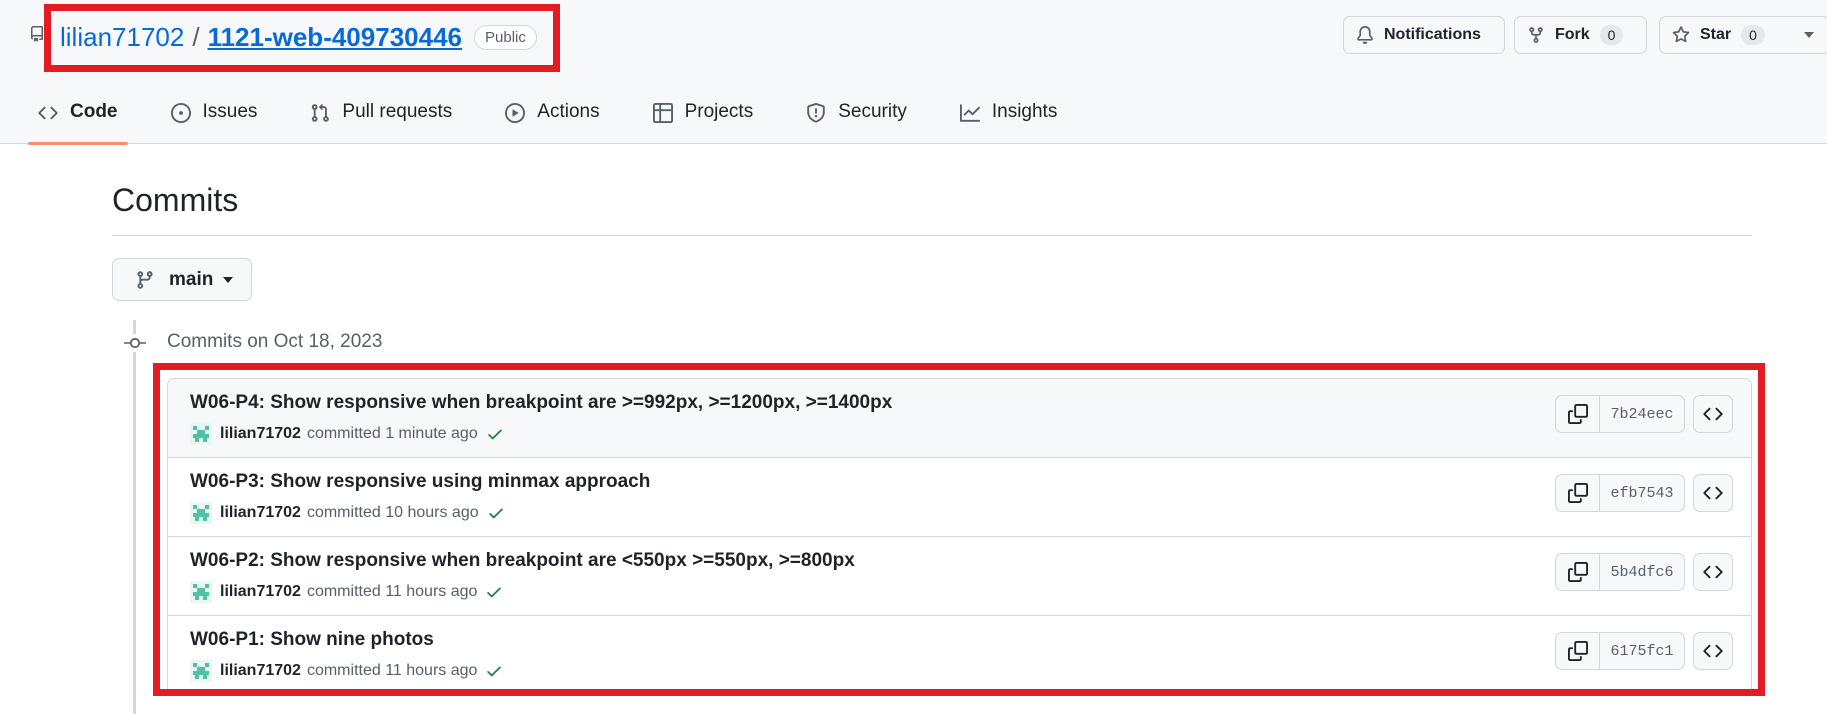 The height and width of the screenshot is (714, 1827). I want to click on commit-sha-group: 5b4dfc6, so click(1620, 572).